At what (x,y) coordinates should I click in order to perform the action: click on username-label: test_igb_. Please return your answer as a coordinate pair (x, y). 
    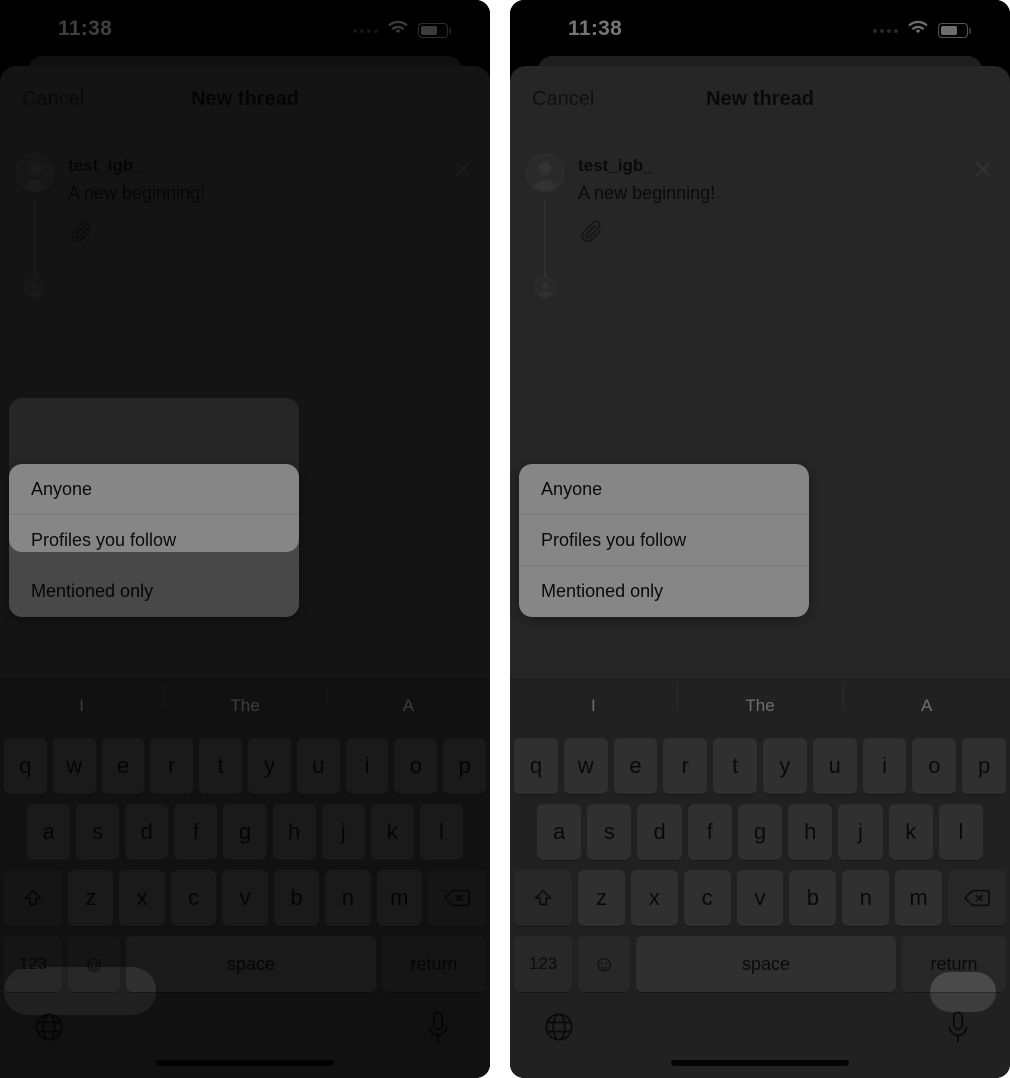
    Looking at the image, I should click on (105, 165).